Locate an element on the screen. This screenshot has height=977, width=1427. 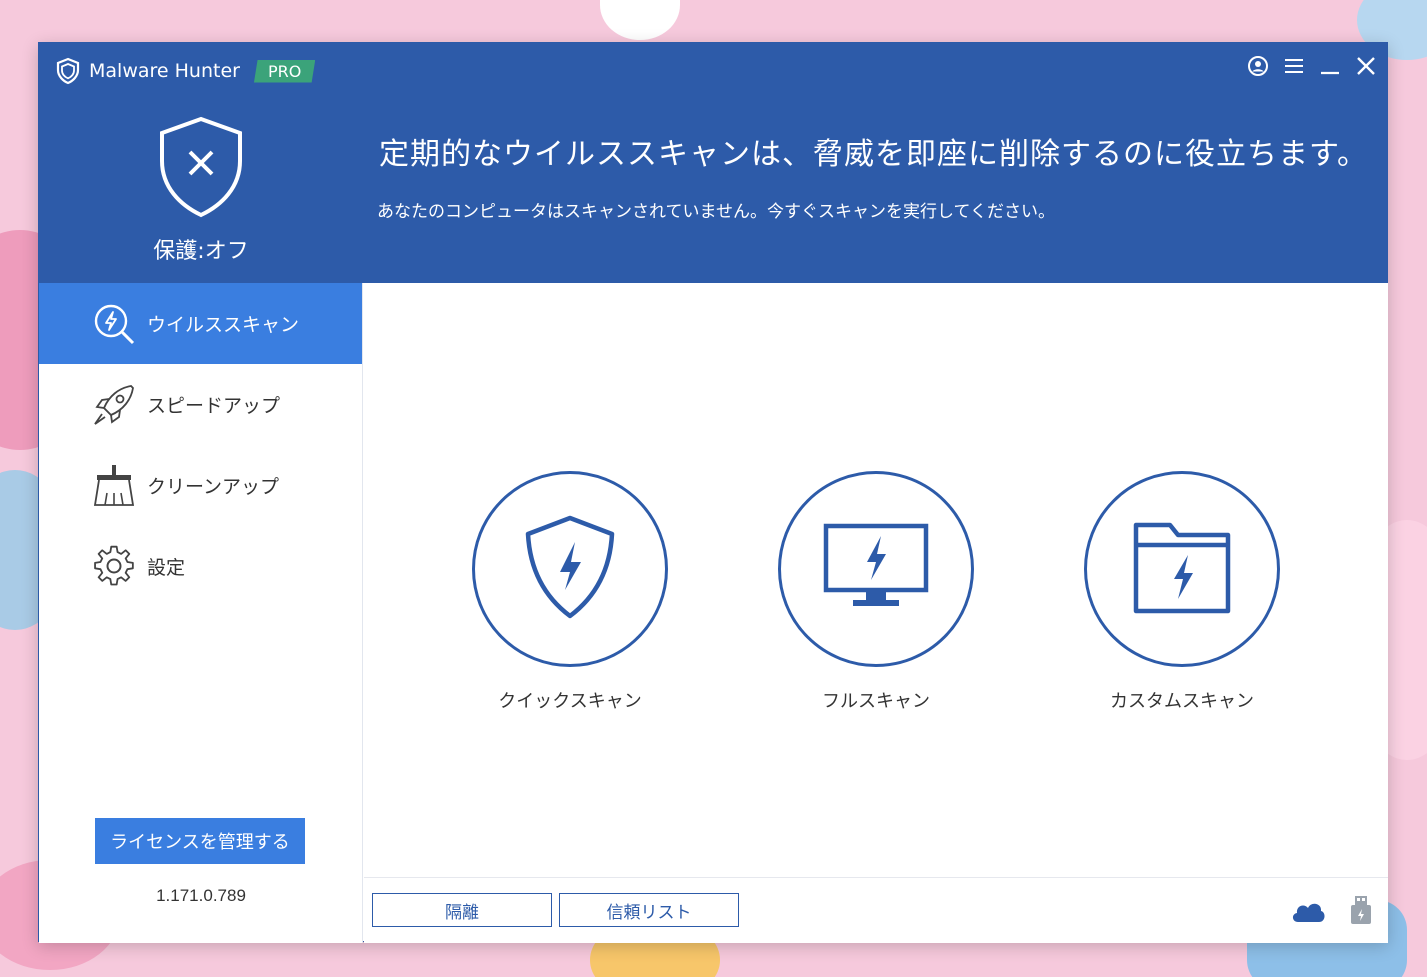
custom-scan-button: カスタムスキャン is located at coordinates (1182, 592).